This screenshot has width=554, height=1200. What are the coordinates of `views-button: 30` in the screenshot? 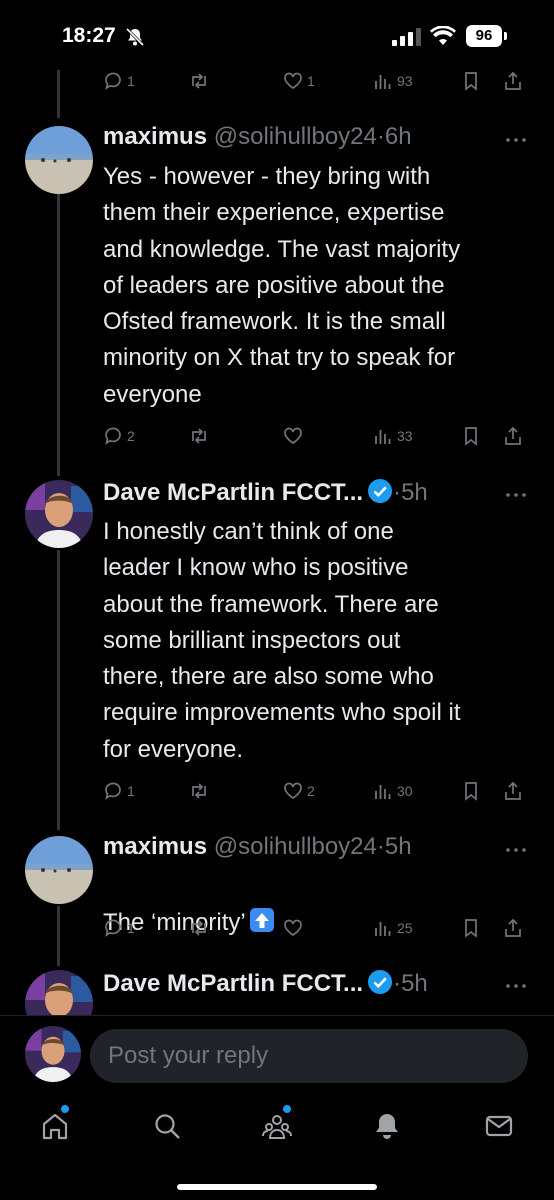 It's located at (393, 791).